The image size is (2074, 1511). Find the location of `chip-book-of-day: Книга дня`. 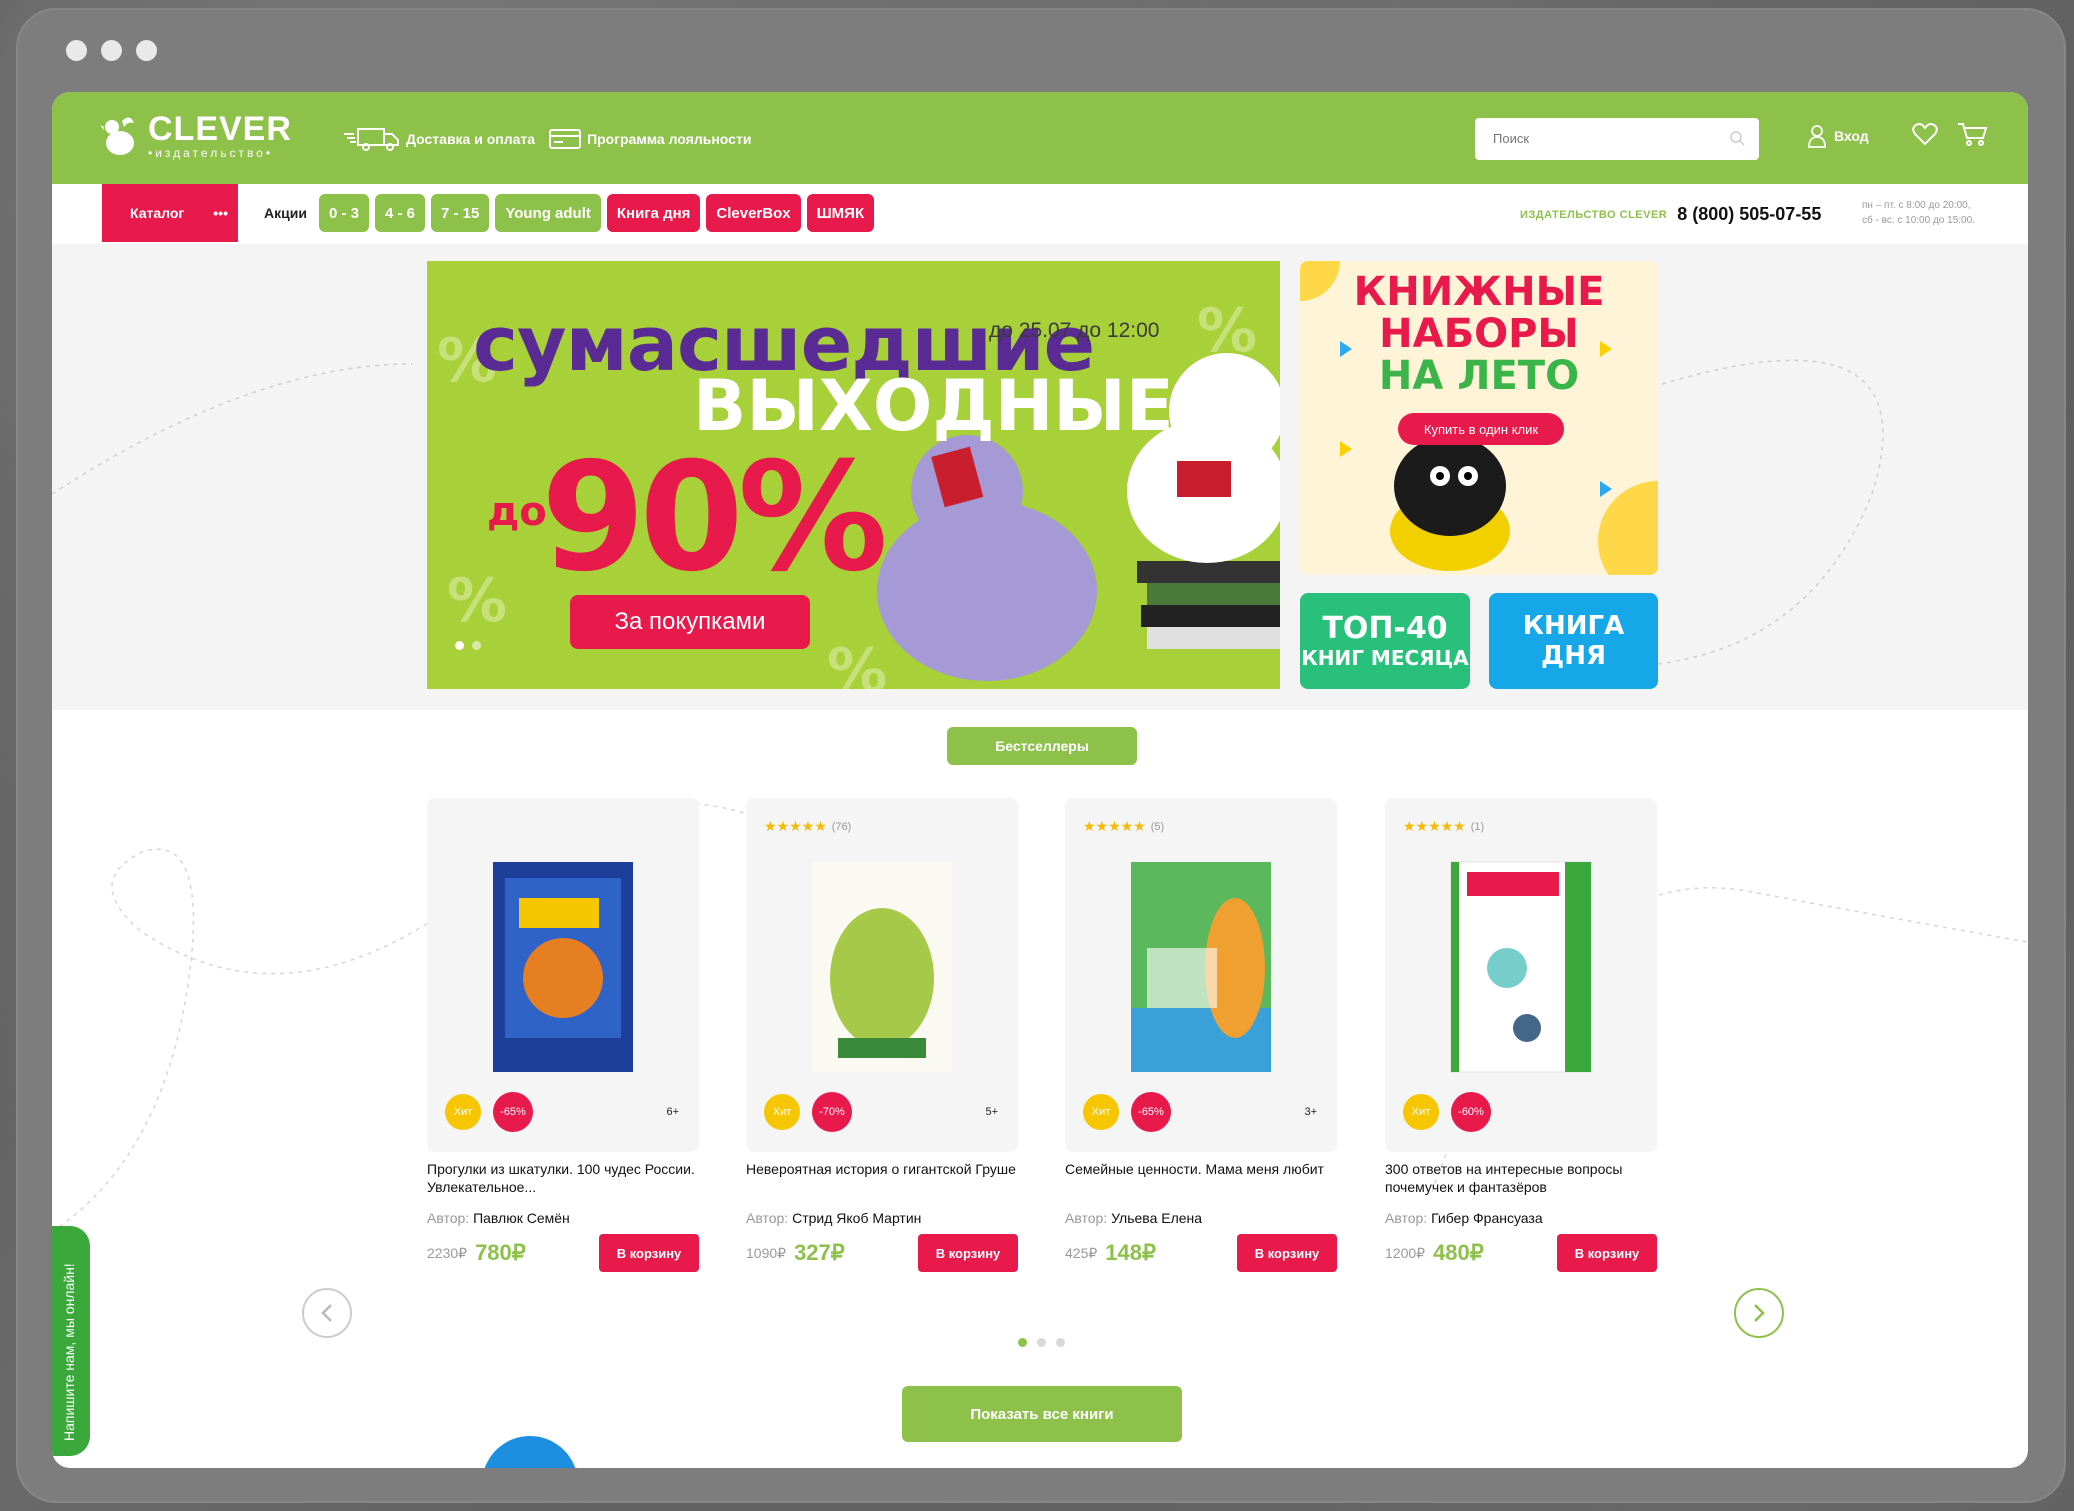

chip-book-of-day: Книга дня is located at coordinates (653, 213).